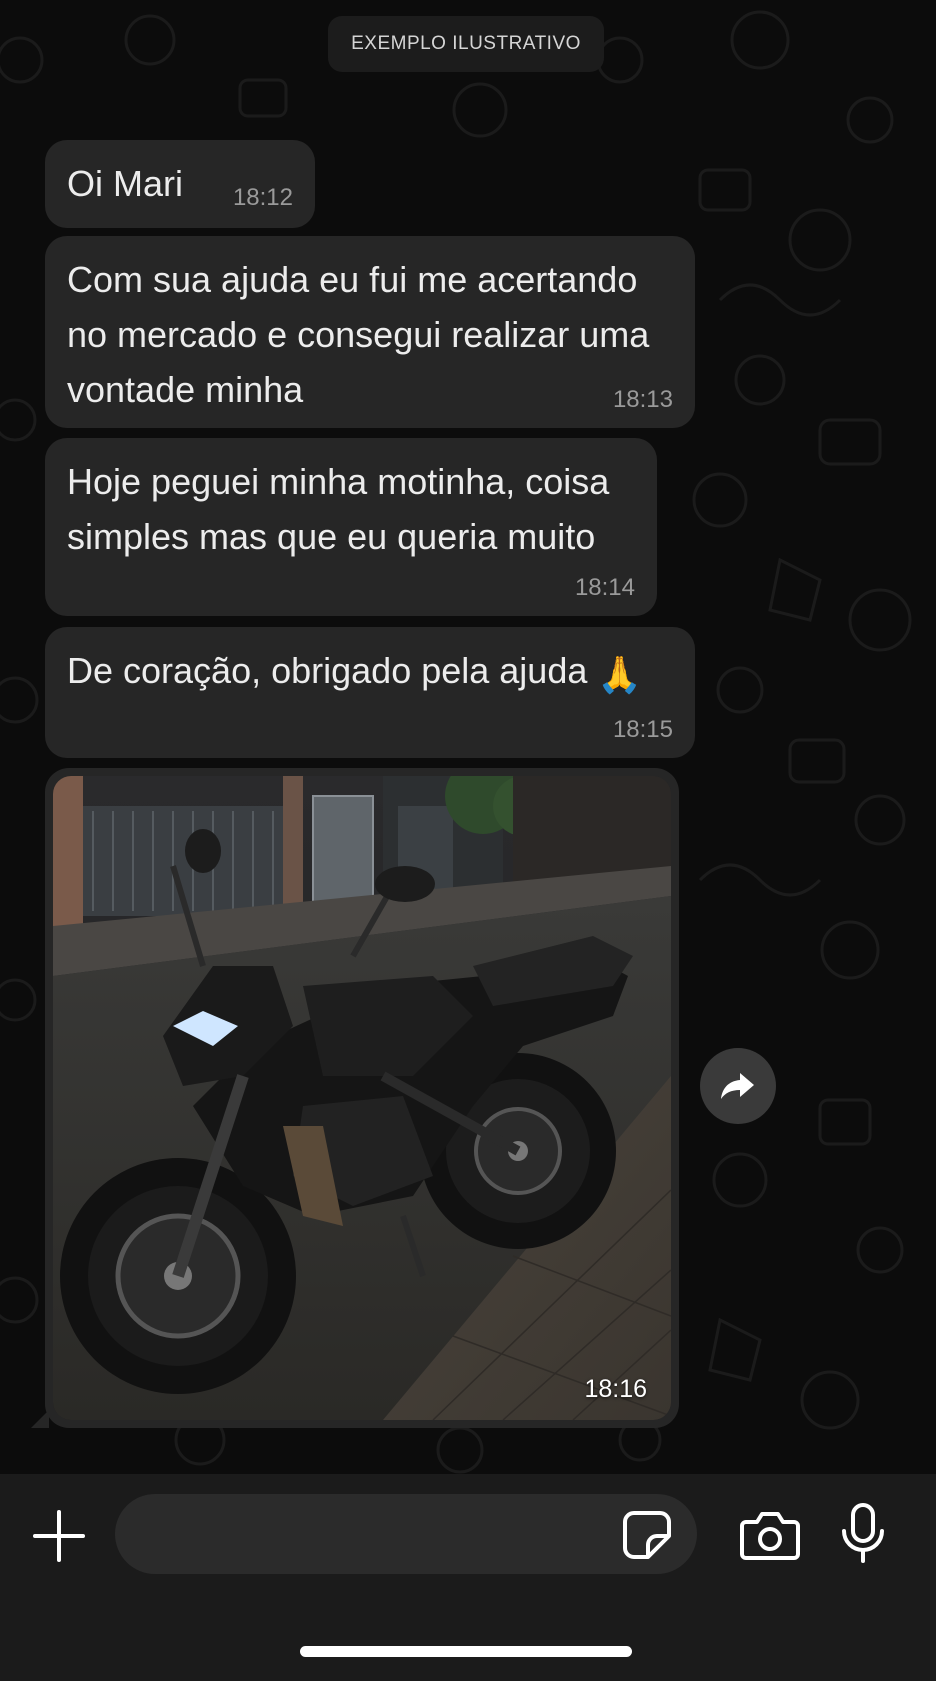 The width and height of the screenshot is (936, 1681). Describe the element at coordinates (180, 184) in the screenshot. I see `message-bubble: Oi Mari 18:12` at that location.